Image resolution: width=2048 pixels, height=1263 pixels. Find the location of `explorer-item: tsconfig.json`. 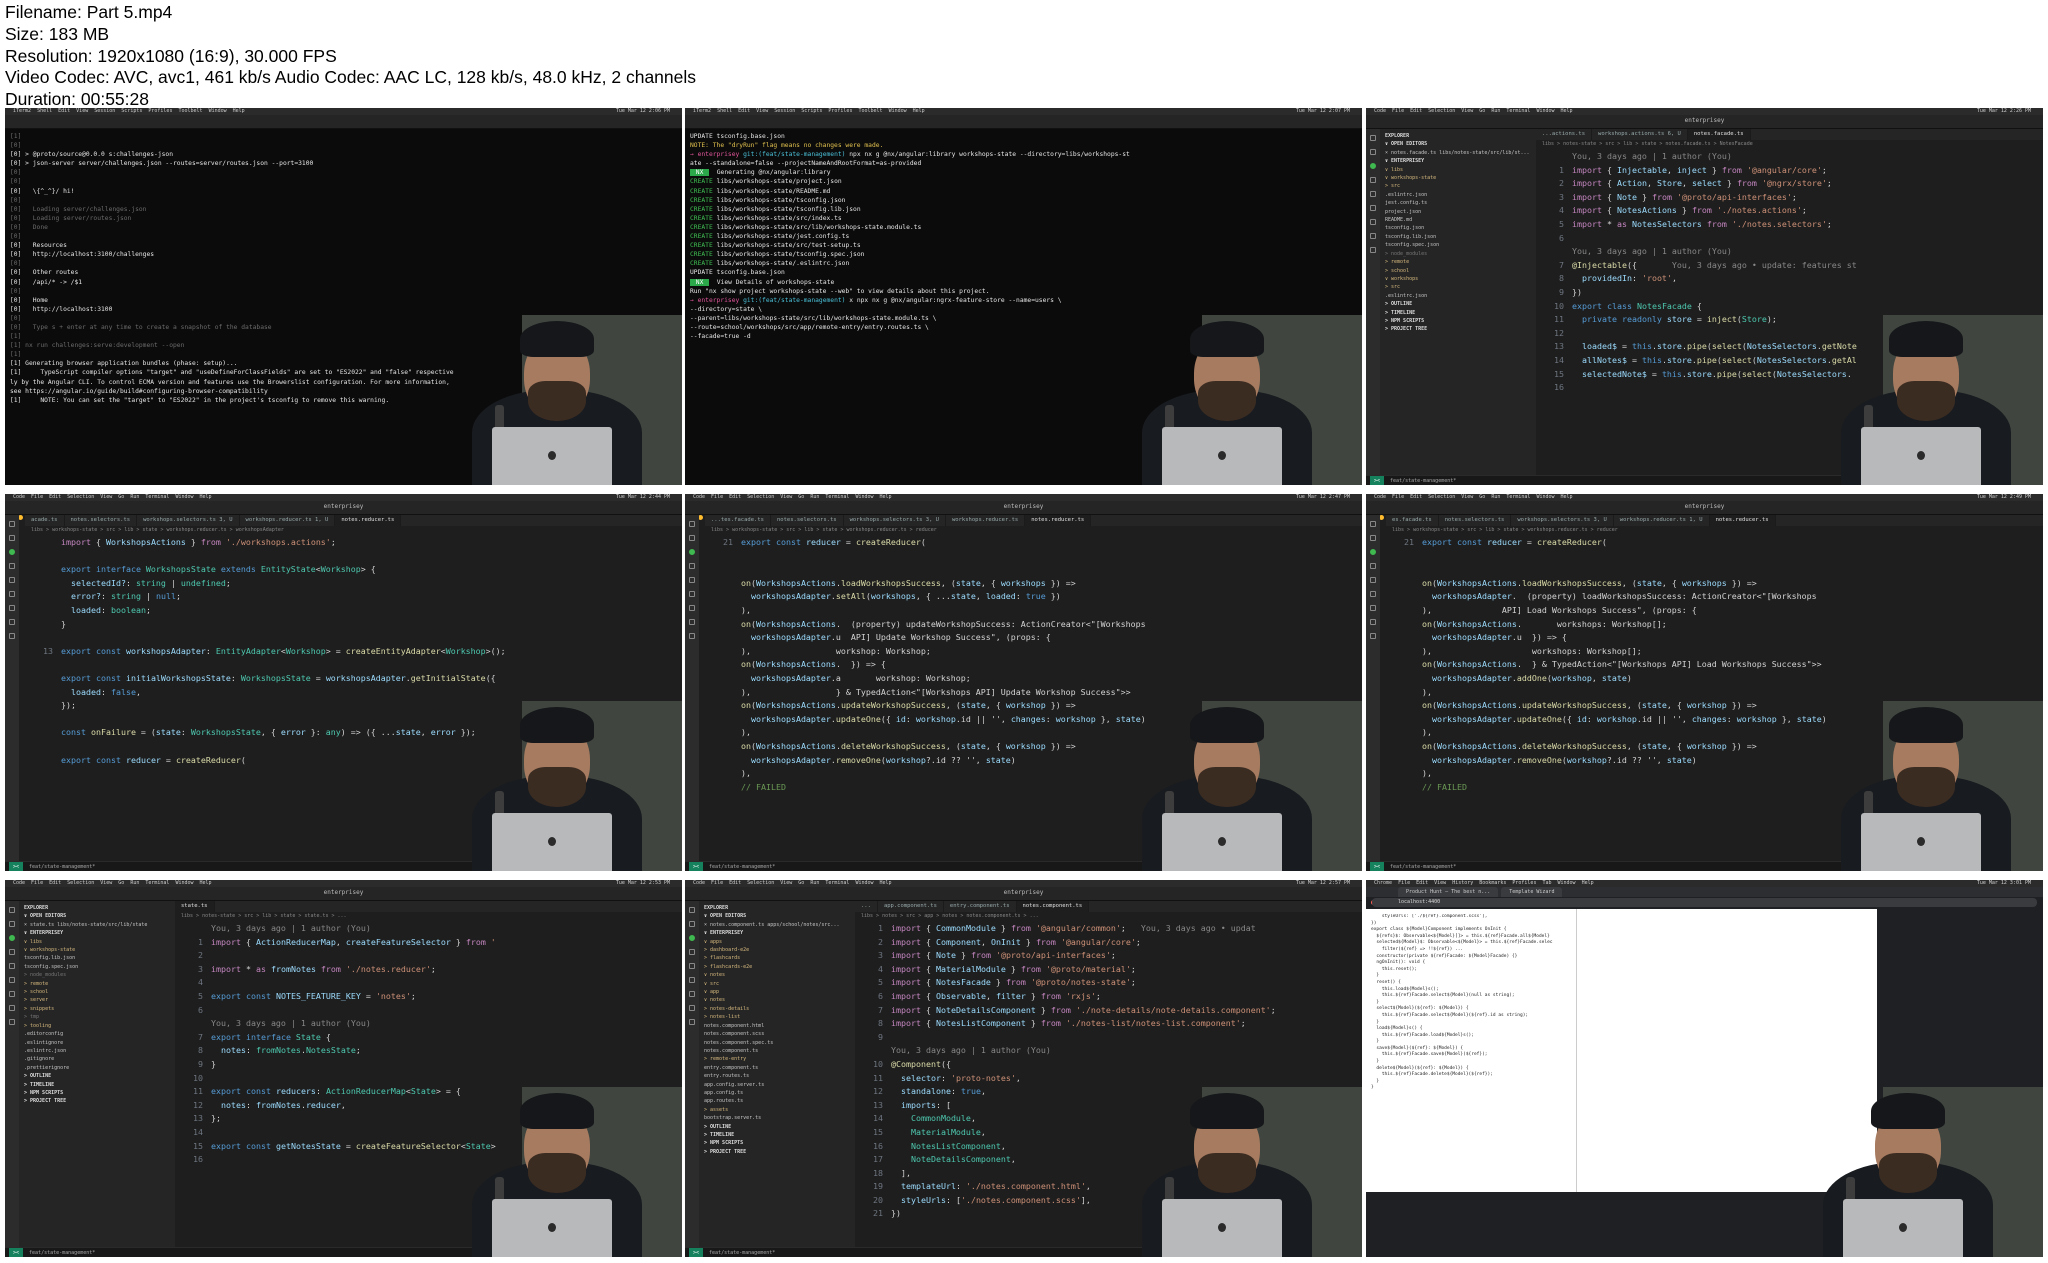

explorer-item: tsconfig.json is located at coordinates (1460, 228).